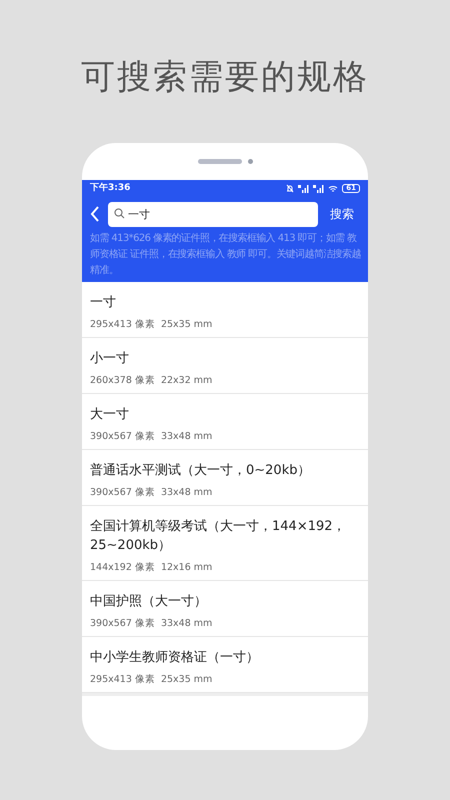  Describe the element at coordinates (343, 213) in the screenshot. I see `search-button: 搜索` at that location.